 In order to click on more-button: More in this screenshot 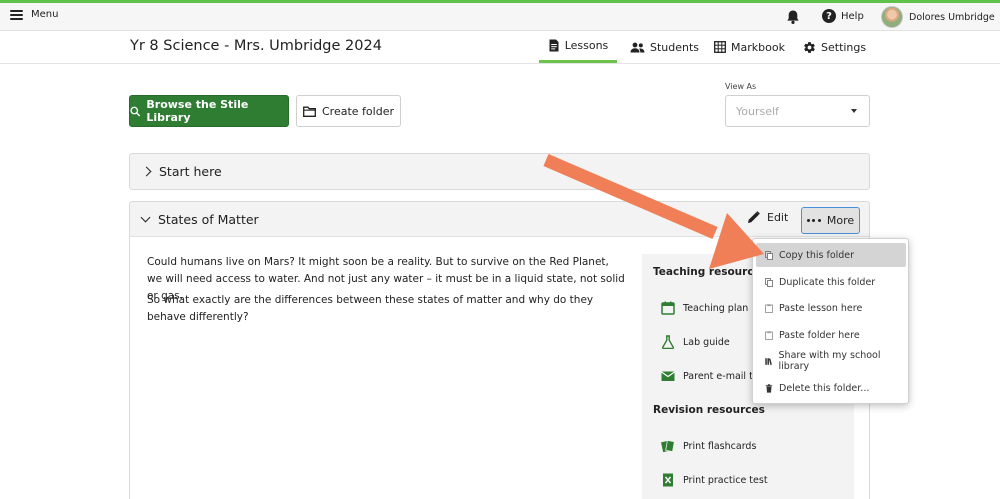, I will do `click(830, 220)`.